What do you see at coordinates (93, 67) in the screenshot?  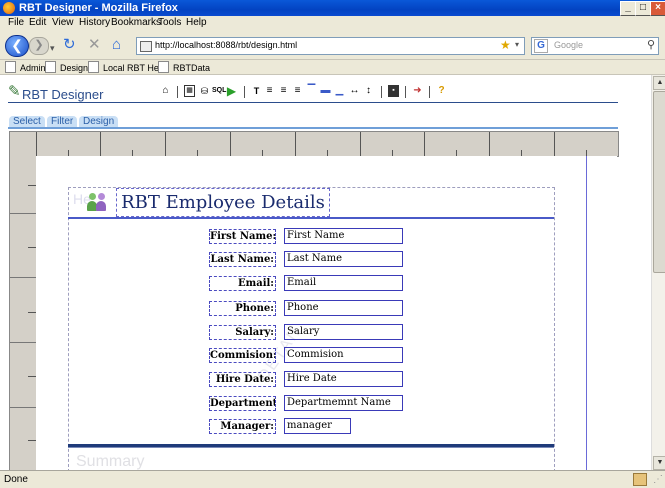 I see `bookmark-page-icon` at bounding box center [93, 67].